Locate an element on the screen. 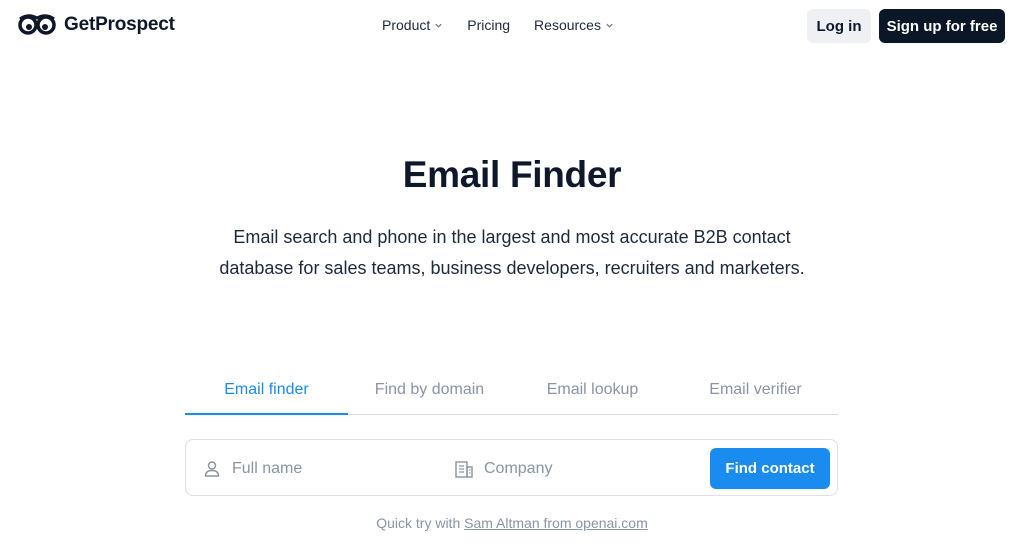 The image size is (1024, 543). nav-pricing: Pricing is located at coordinates (488, 25).